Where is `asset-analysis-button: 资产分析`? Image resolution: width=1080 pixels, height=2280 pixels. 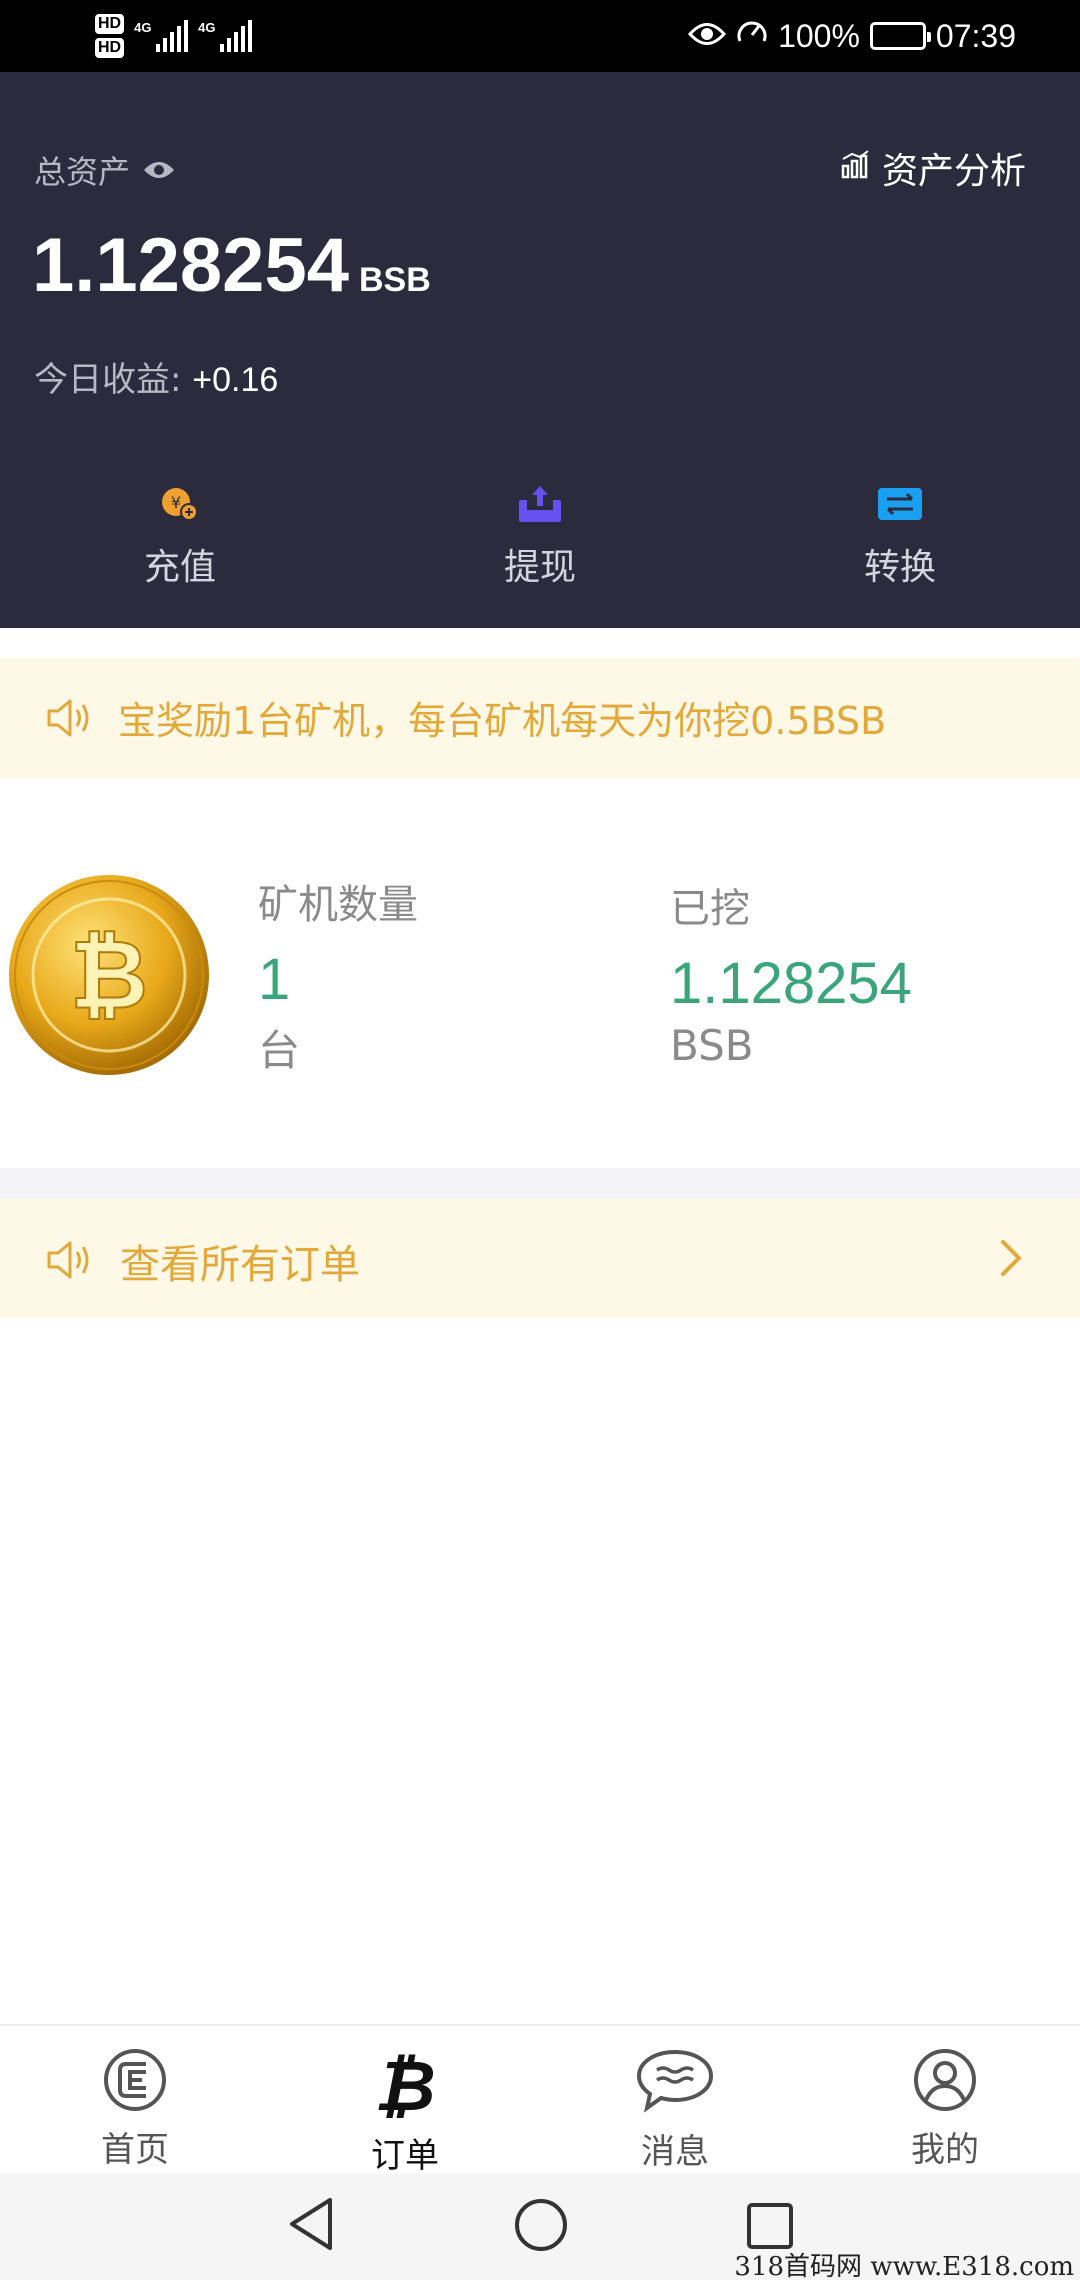 asset-analysis-button: 资产分析 is located at coordinates (933, 168).